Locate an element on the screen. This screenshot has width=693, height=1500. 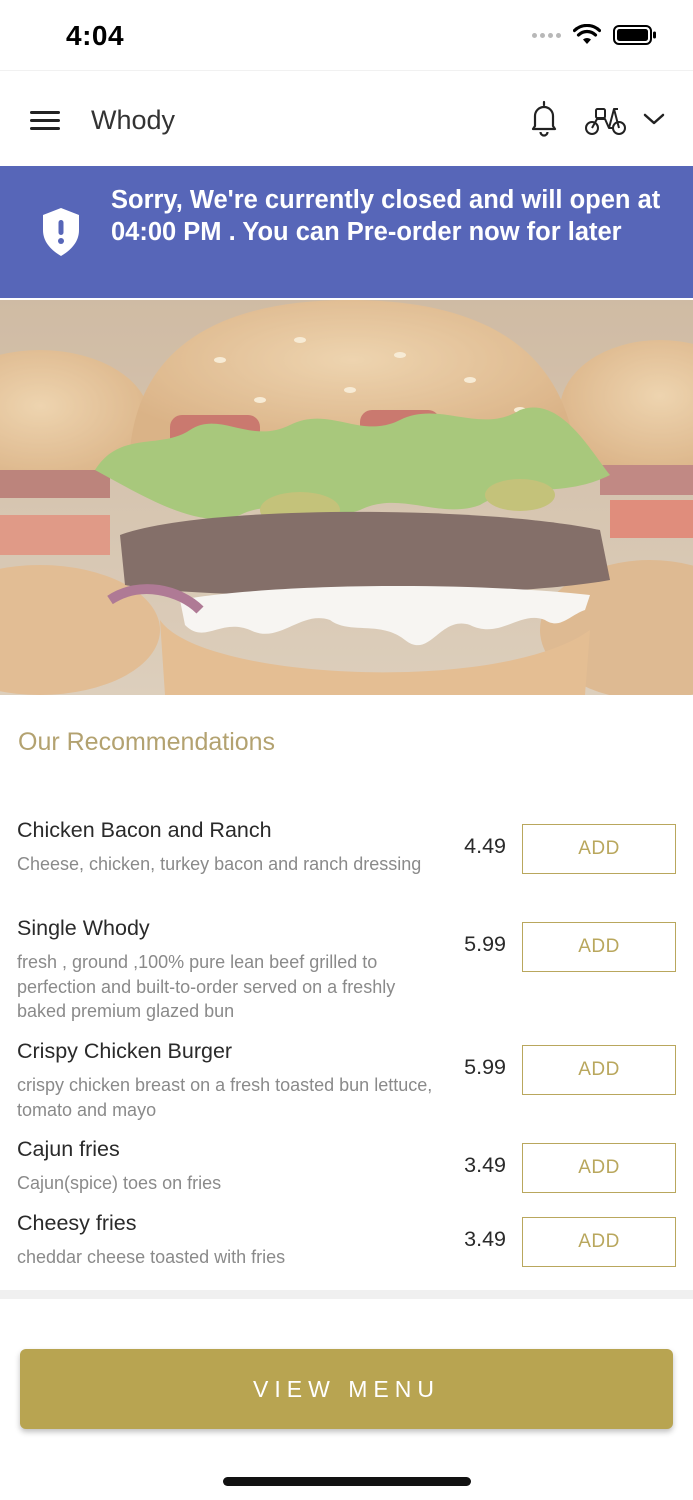
view-menu-button: VIEW MENU is located at coordinates (346, 1389).